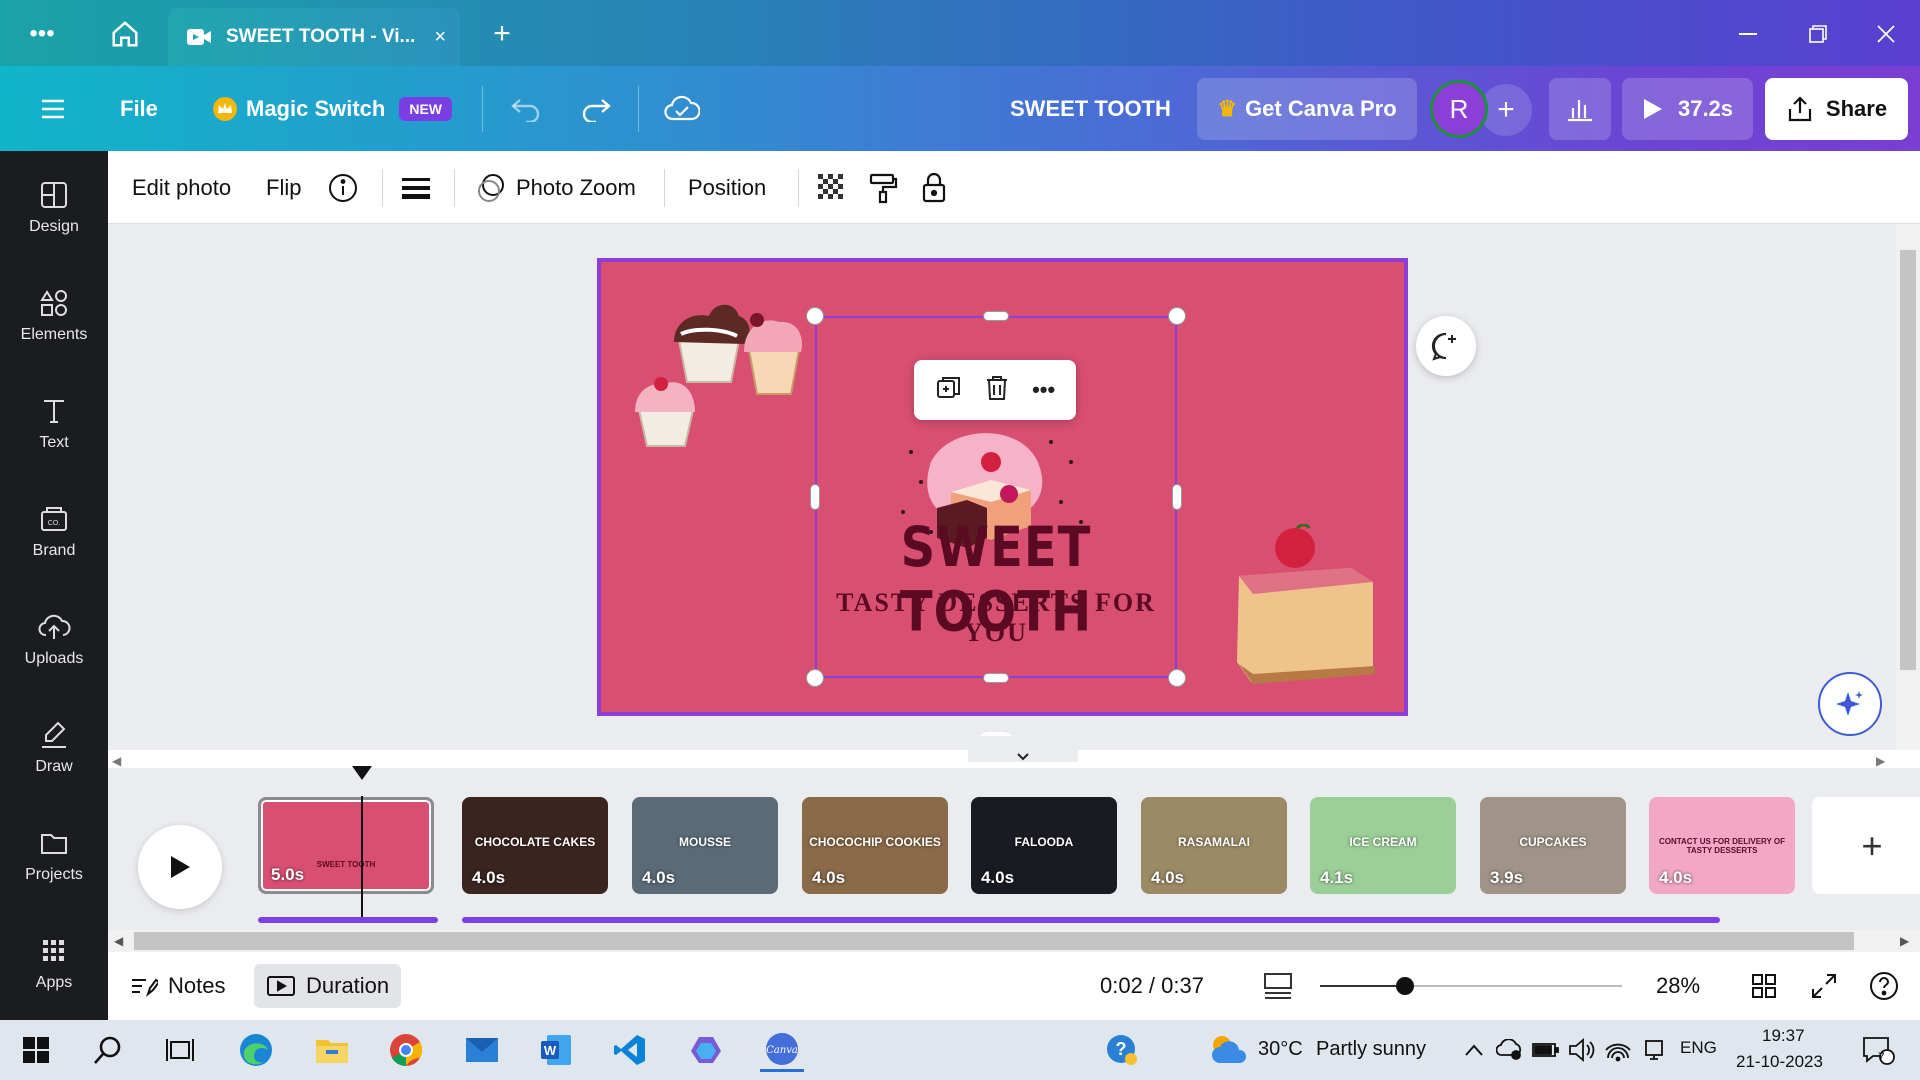  I want to click on timeline-clip: FALOODA 4.0s, so click(1044, 845).